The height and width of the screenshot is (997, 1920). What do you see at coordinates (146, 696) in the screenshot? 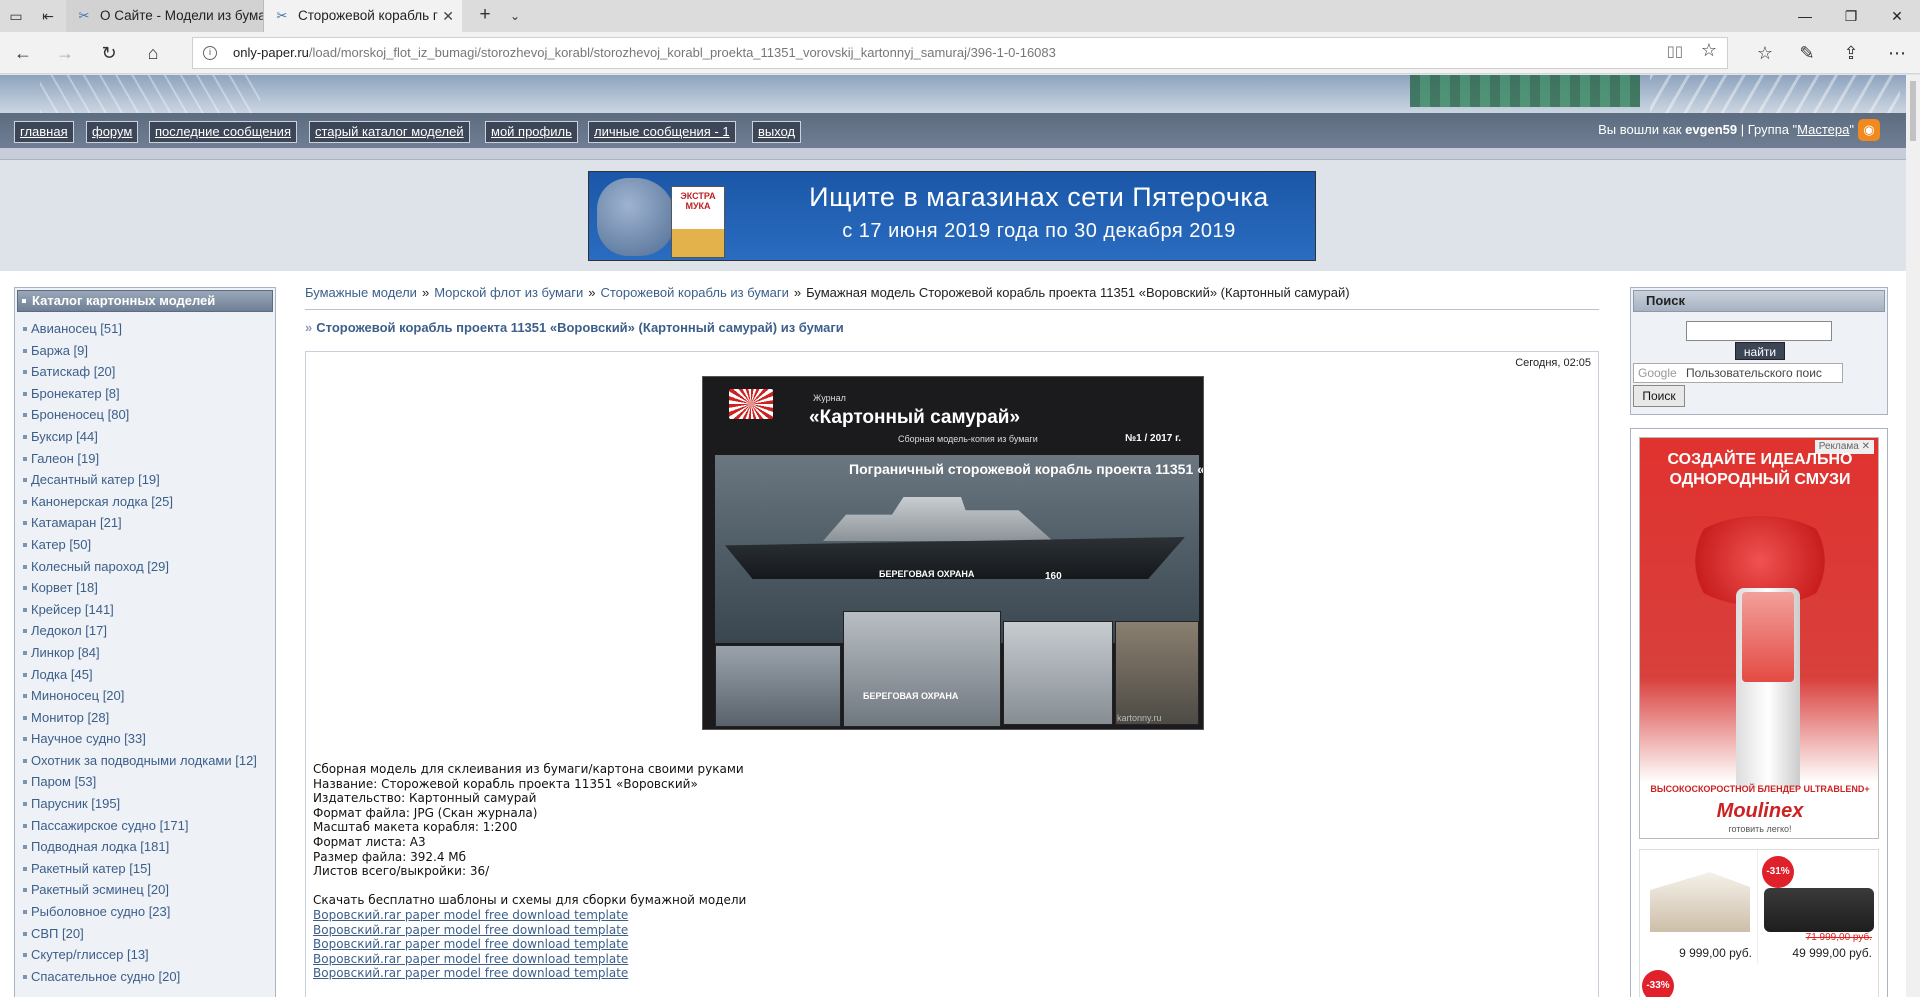
I see `catalog-item: Миноносец [20]` at bounding box center [146, 696].